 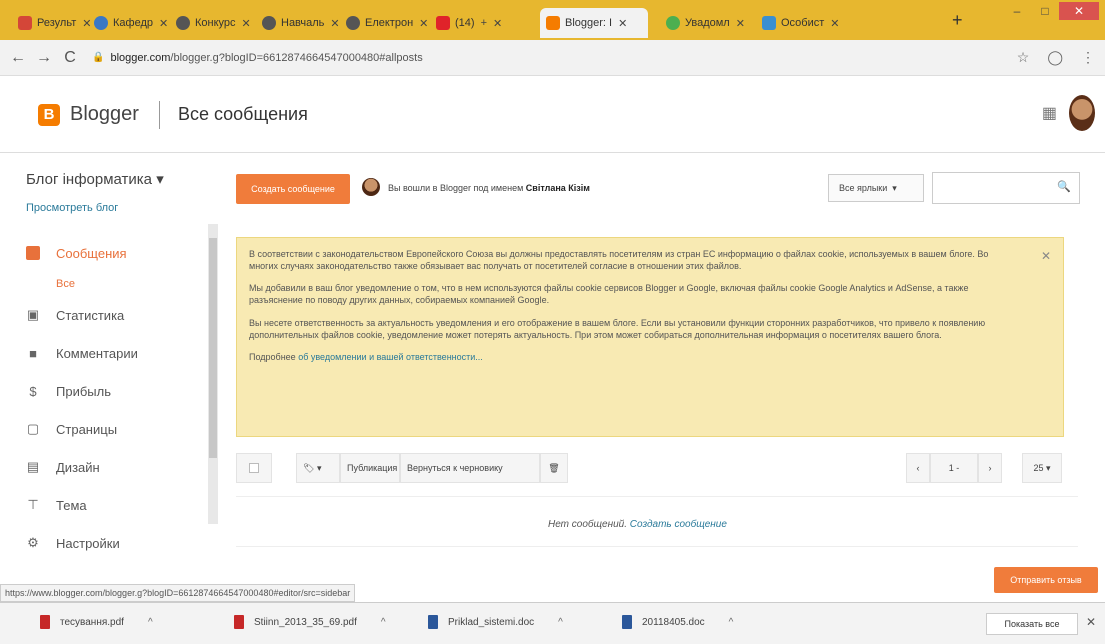 What do you see at coordinates (1032, 624) in the screenshot?
I see `show-all-downloads-button: Показать все` at bounding box center [1032, 624].